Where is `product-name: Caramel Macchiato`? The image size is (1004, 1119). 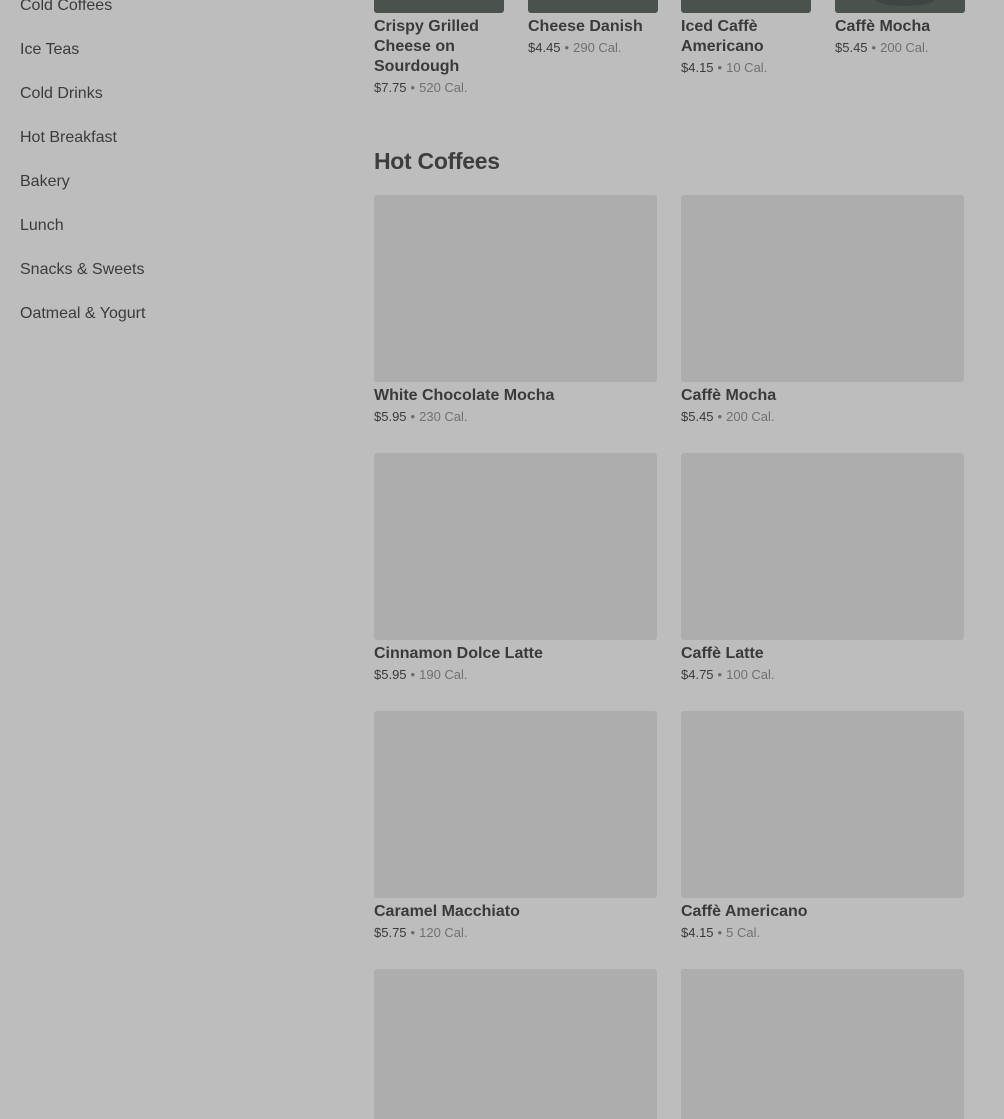 product-name: Caramel Macchiato is located at coordinates (447, 911).